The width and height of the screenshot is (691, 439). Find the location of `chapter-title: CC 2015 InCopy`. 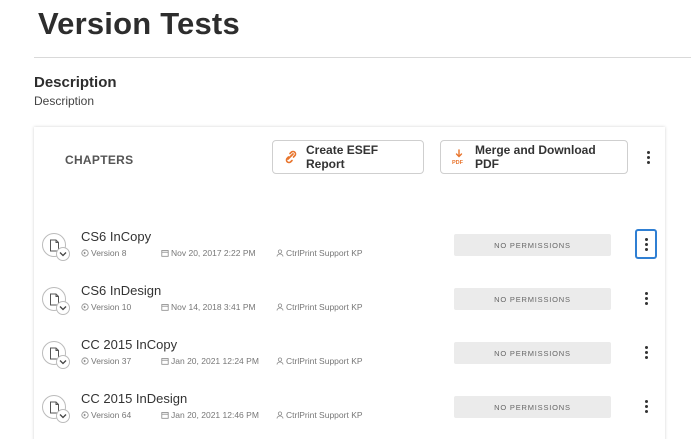

chapter-title: CC 2015 InCopy is located at coordinates (129, 344).